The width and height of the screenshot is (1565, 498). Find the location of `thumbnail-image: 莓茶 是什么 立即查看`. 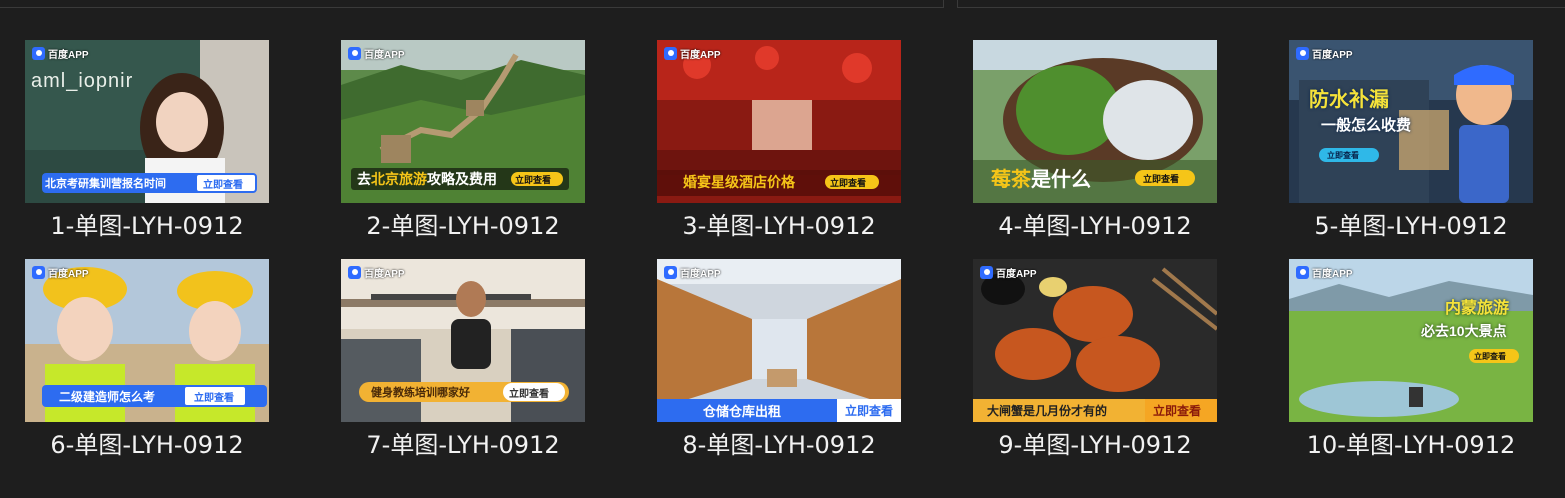

thumbnail-image: 莓茶 是什么 立即查看 is located at coordinates (1095, 121).